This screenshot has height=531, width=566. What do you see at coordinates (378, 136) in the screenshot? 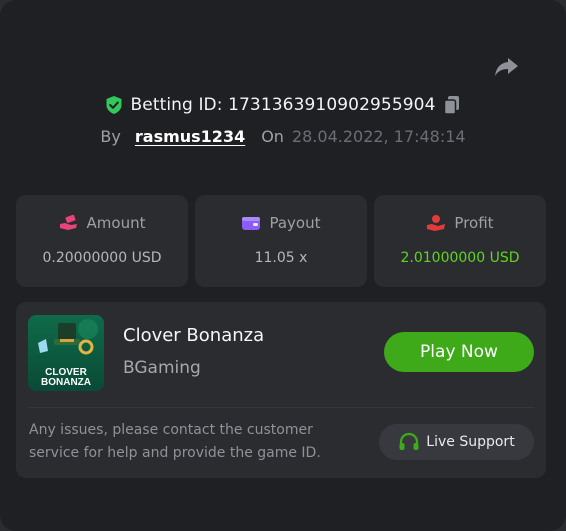
I see `bet-date: 28.04.2022, 17:48:14` at bounding box center [378, 136].